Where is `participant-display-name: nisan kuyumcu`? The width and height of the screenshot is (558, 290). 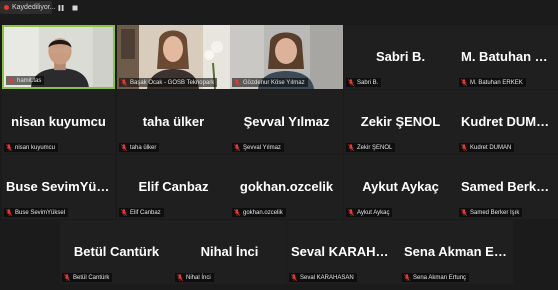 participant-display-name: nisan kuyumcu is located at coordinates (58, 121).